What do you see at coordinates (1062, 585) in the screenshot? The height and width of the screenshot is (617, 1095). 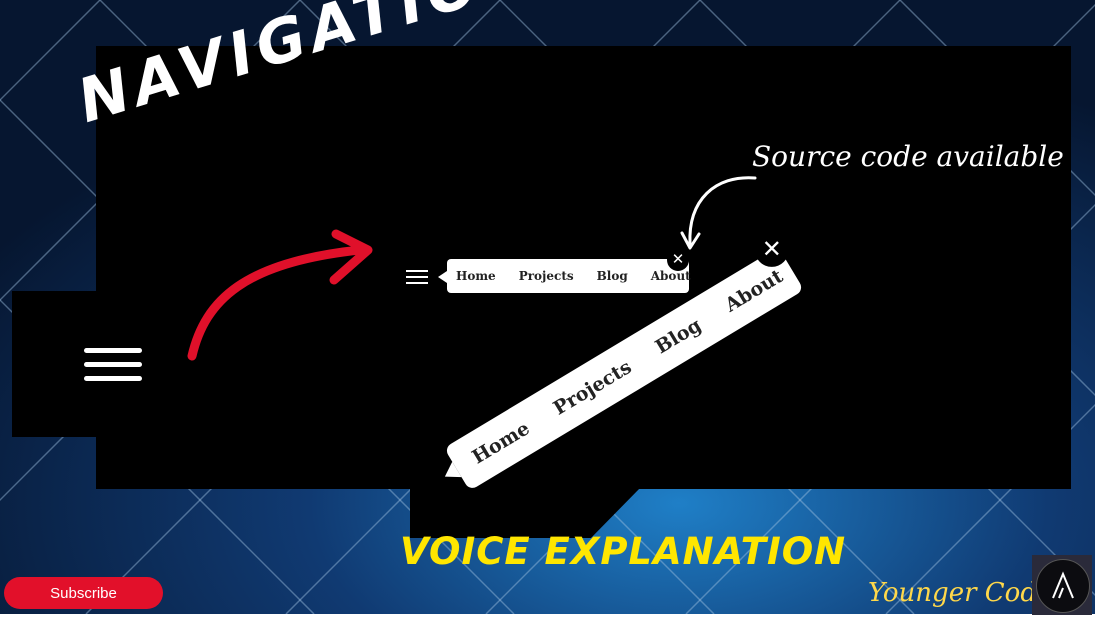 I see `channel-logo-icon` at bounding box center [1062, 585].